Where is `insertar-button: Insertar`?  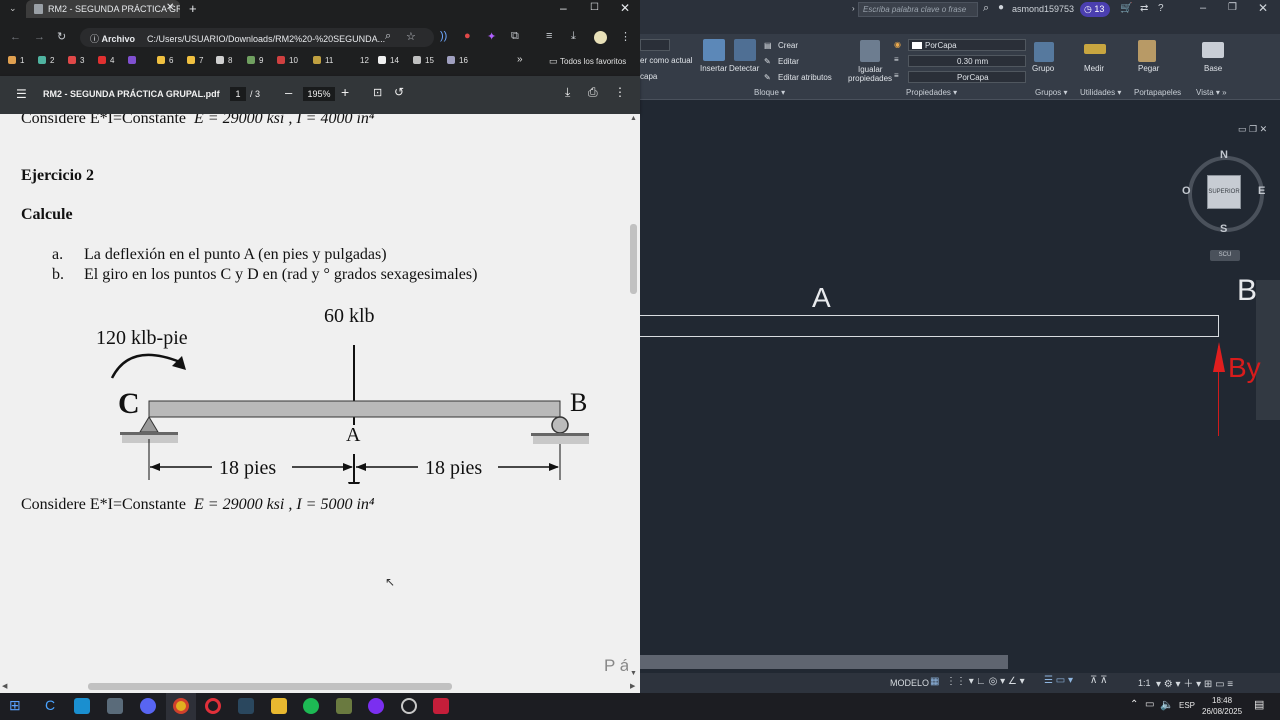 insertar-button: Insertar is located at coordinates (713, 68).